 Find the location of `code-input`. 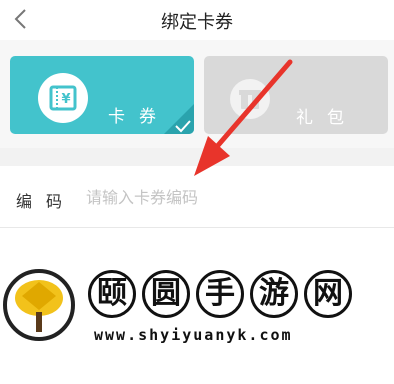

code-input is located at coordinates (231, 197).